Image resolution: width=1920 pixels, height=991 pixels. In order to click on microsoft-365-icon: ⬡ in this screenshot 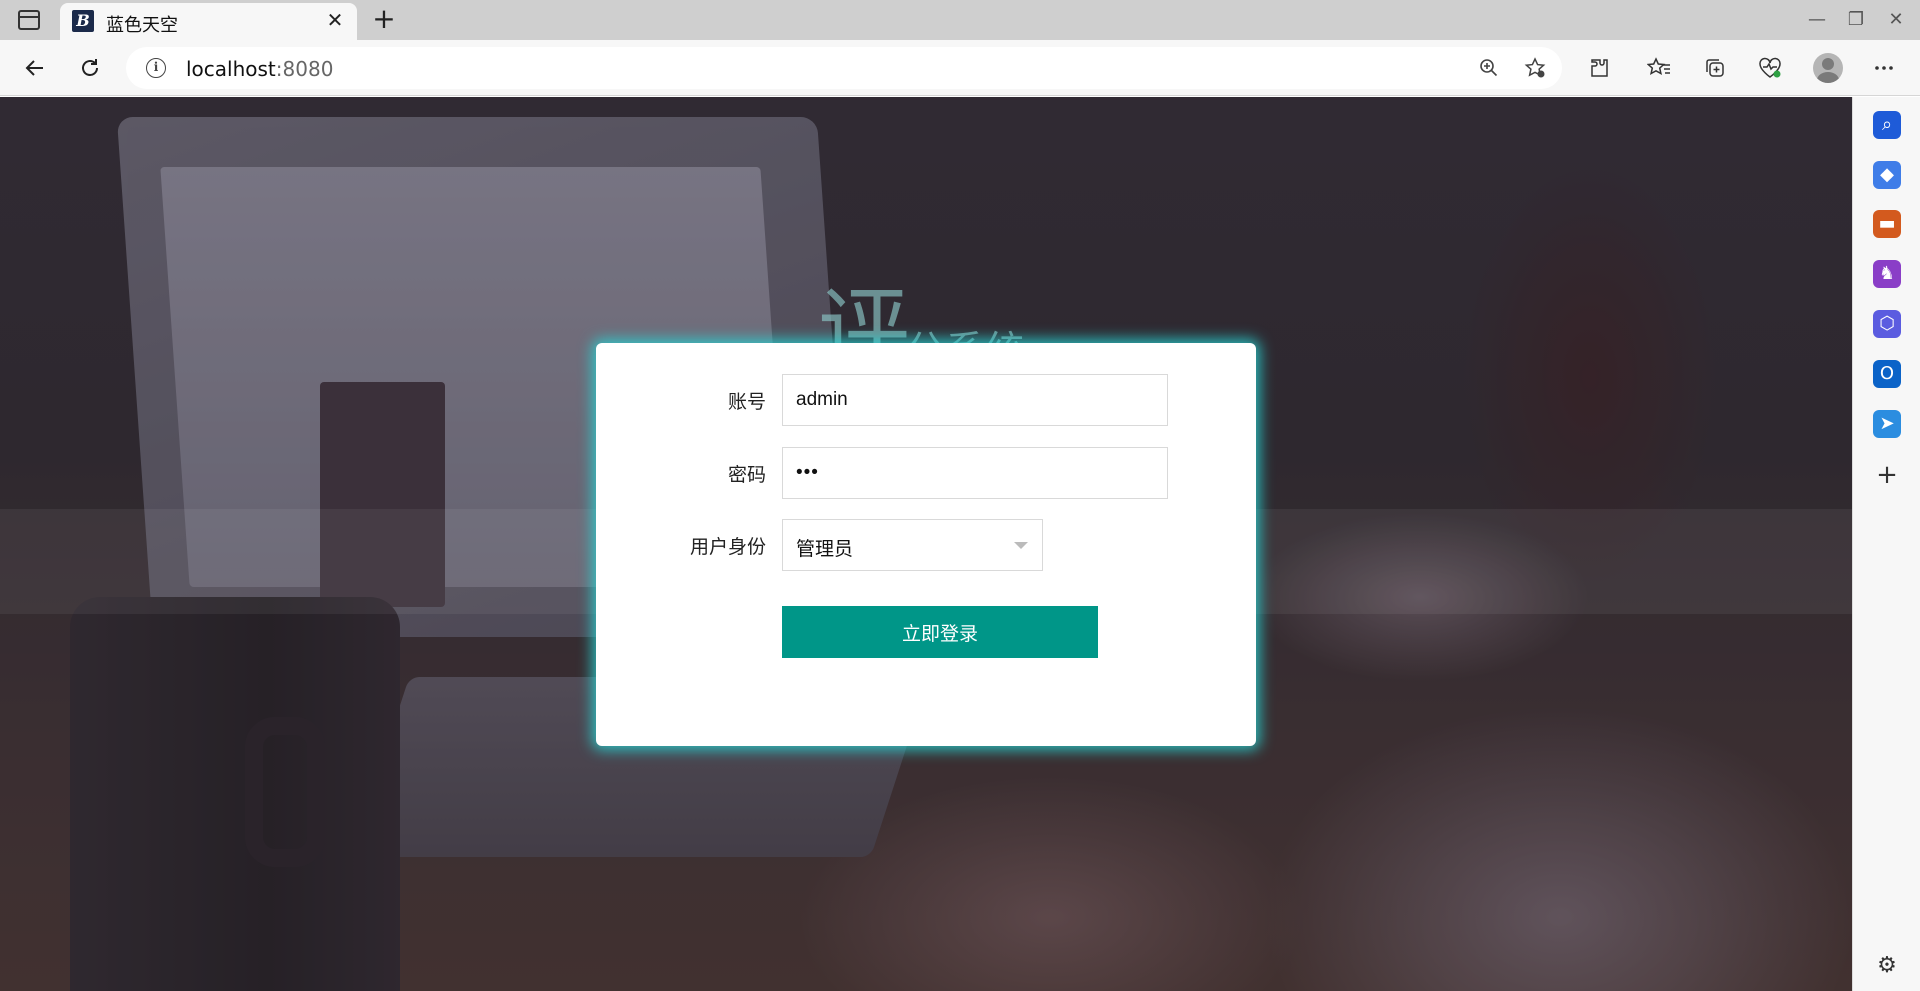, I will do `click(1887, 324)`.